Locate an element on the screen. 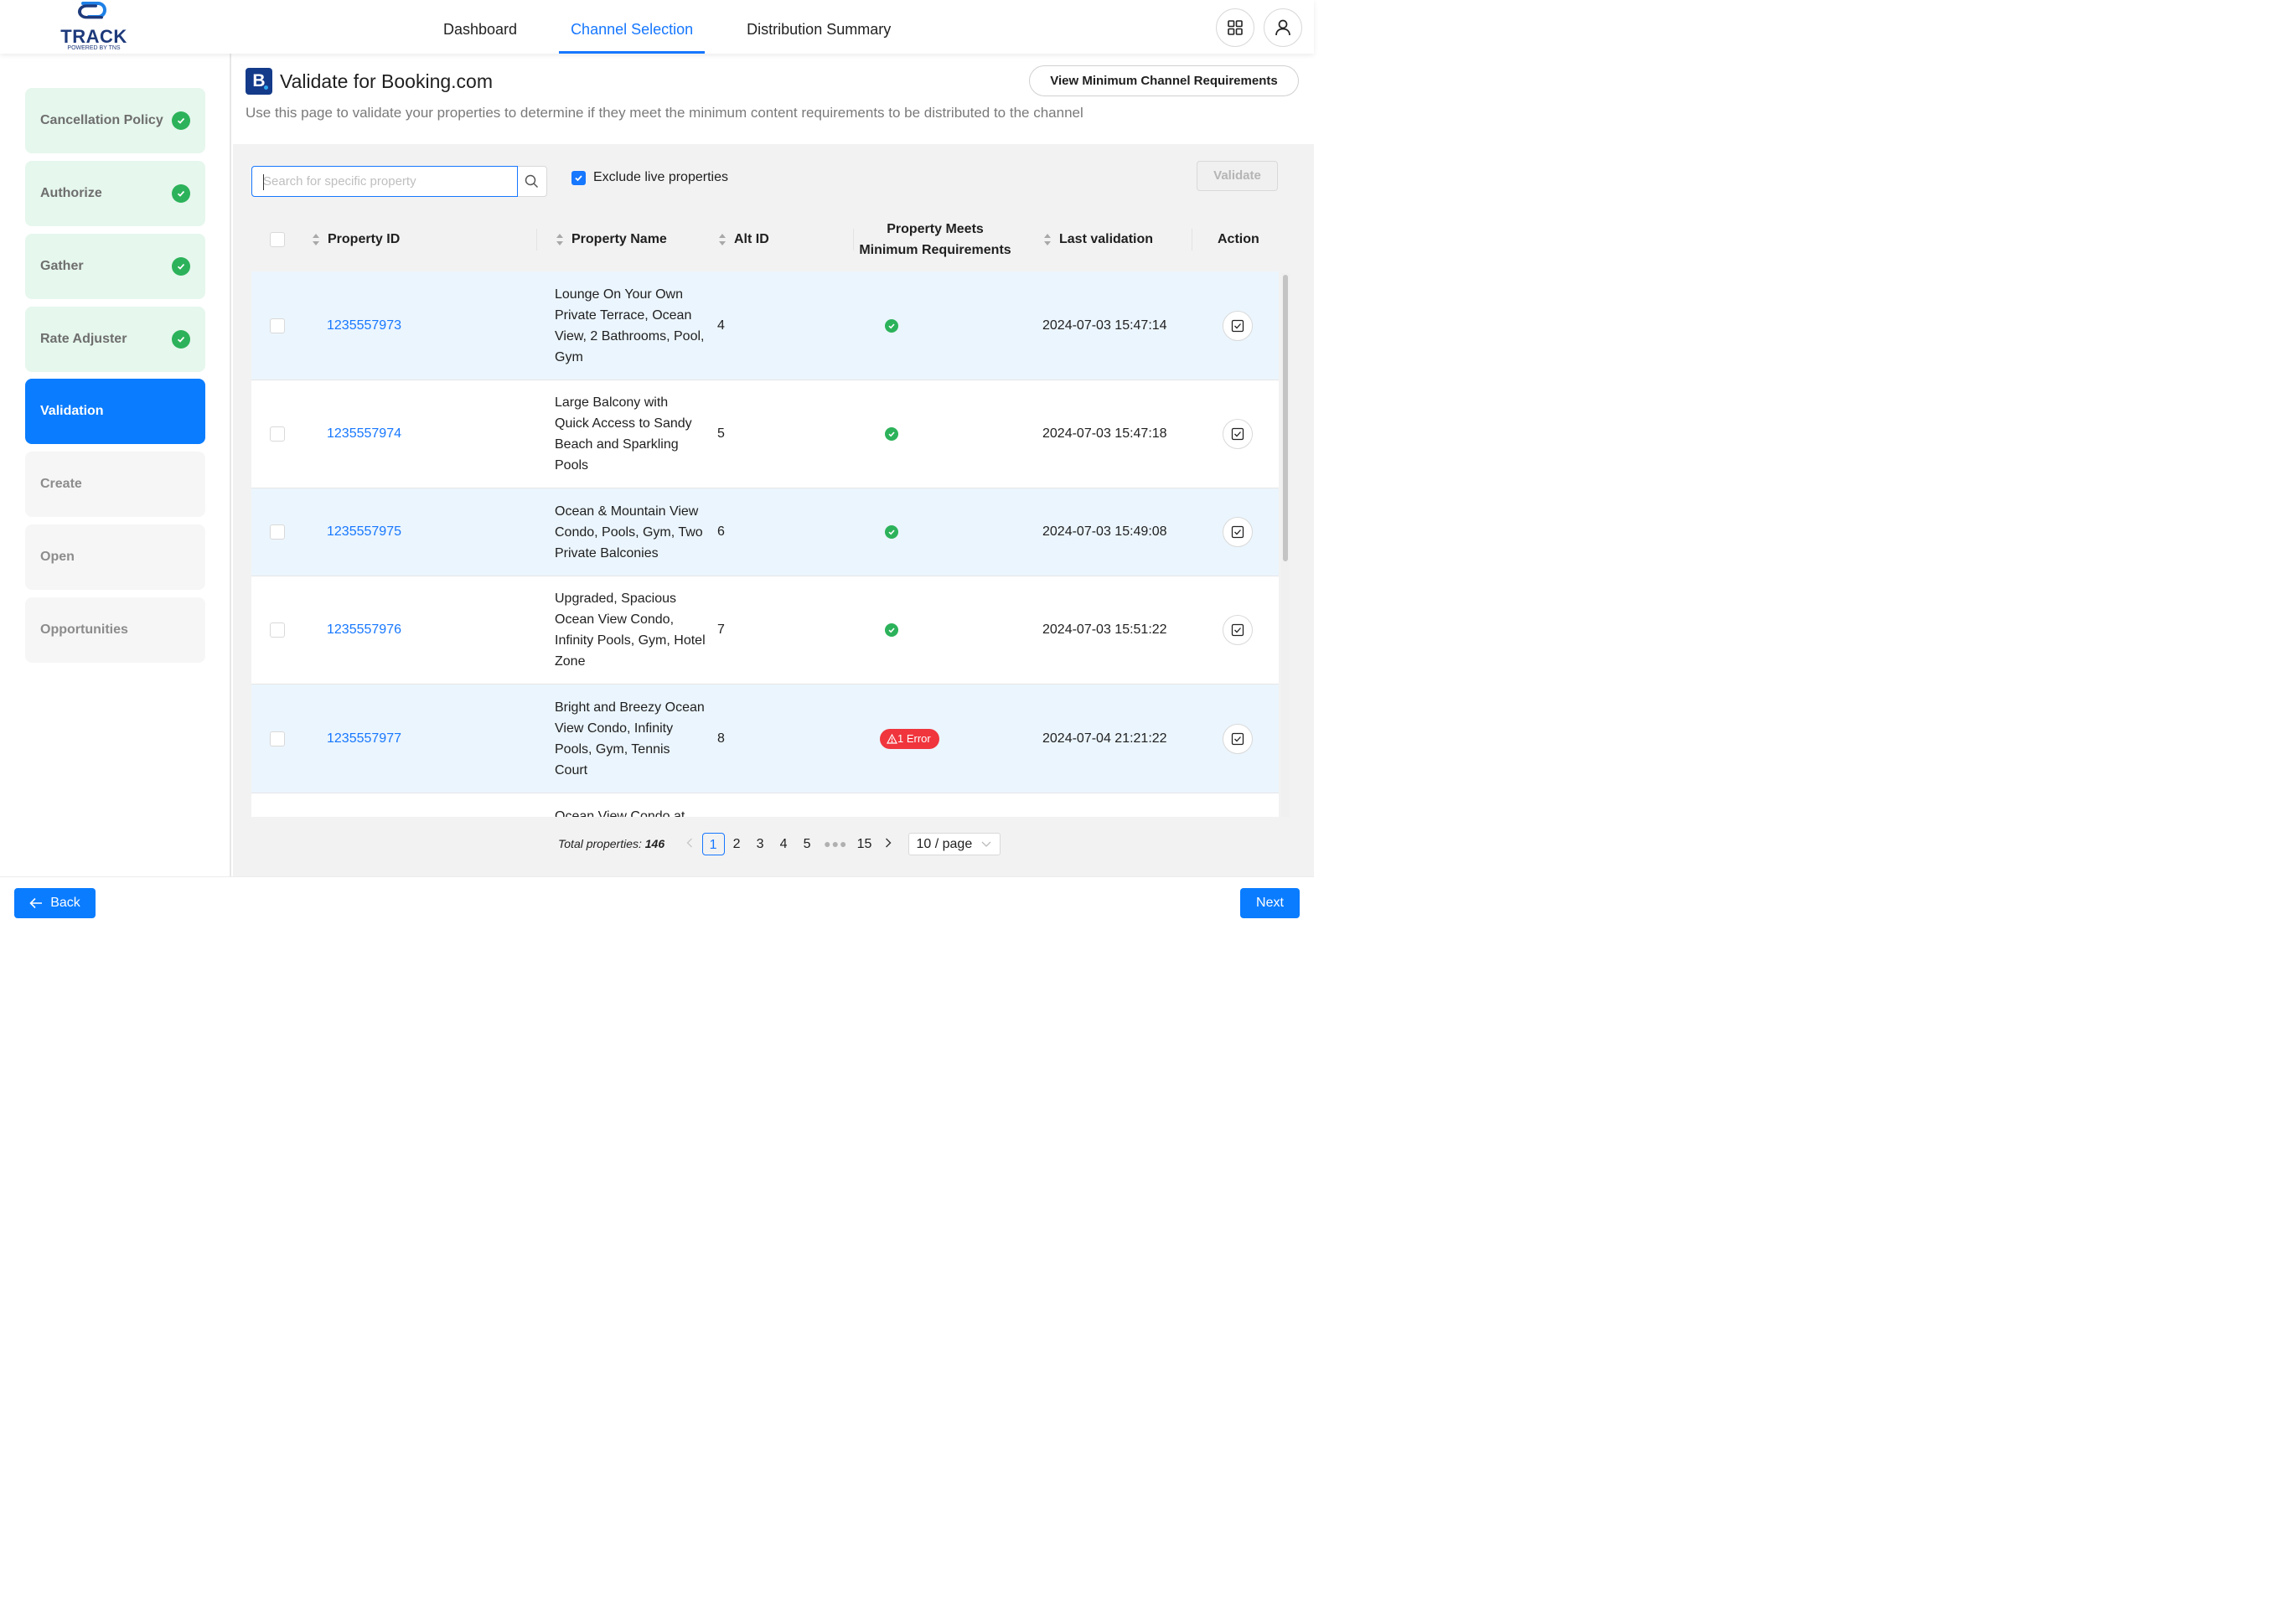 The image size is (2296, 1622). search-input: Search for specific property is located at coordinates (385, 181).